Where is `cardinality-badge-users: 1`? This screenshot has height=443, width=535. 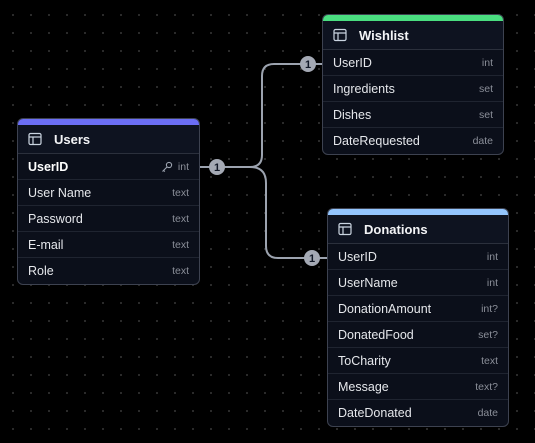
cardinality-badge-users: 1 is located at coordinates (217, 167).